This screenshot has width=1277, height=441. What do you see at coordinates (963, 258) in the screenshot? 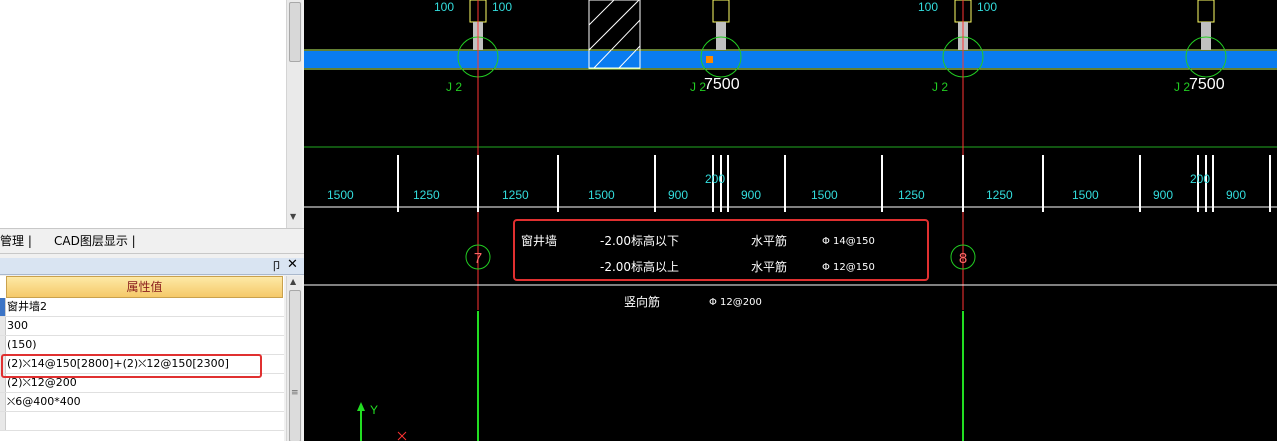
I see `axis-bubble-label: 8` at bounding box center [963, 258].